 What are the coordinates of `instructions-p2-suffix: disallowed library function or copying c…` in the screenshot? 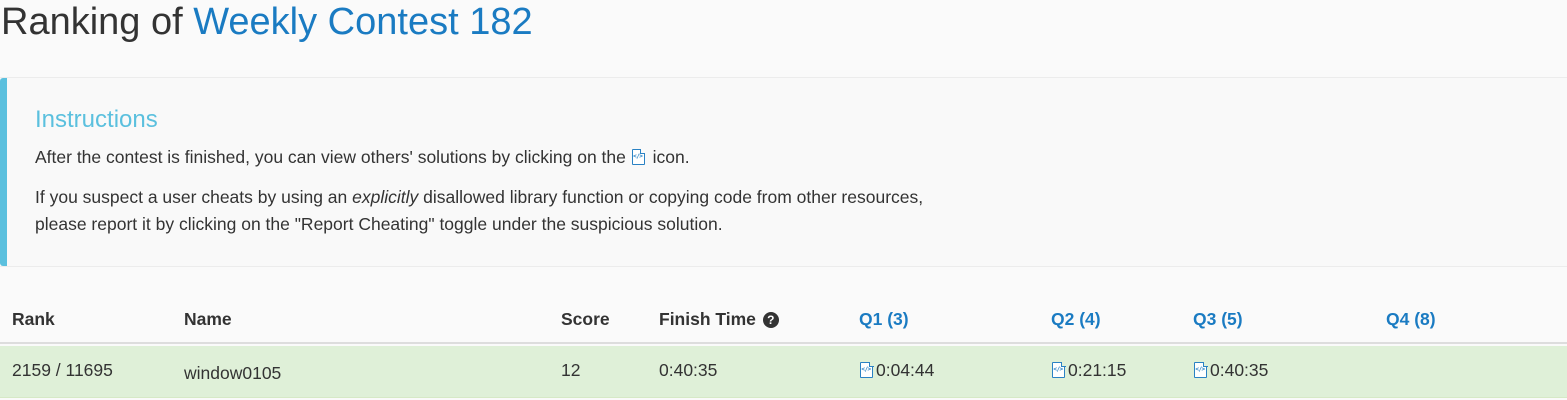 It's located at (673, 197).